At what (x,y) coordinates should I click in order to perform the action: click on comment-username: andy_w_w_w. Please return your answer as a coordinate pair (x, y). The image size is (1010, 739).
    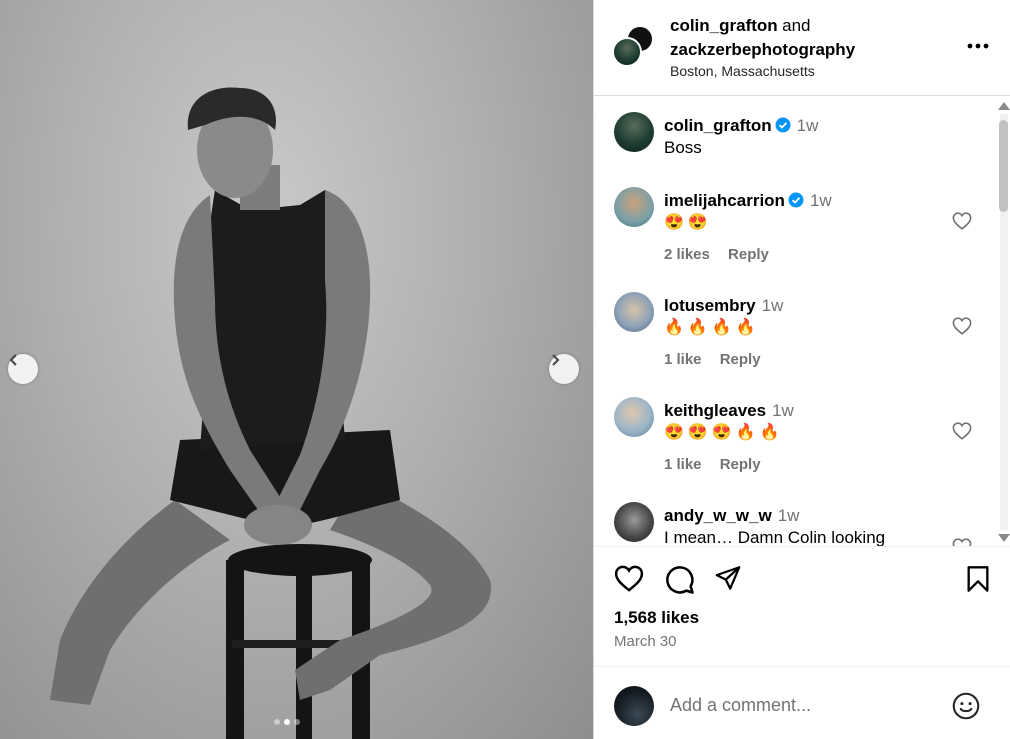
    Looking at the image, I should click on (718, 515).